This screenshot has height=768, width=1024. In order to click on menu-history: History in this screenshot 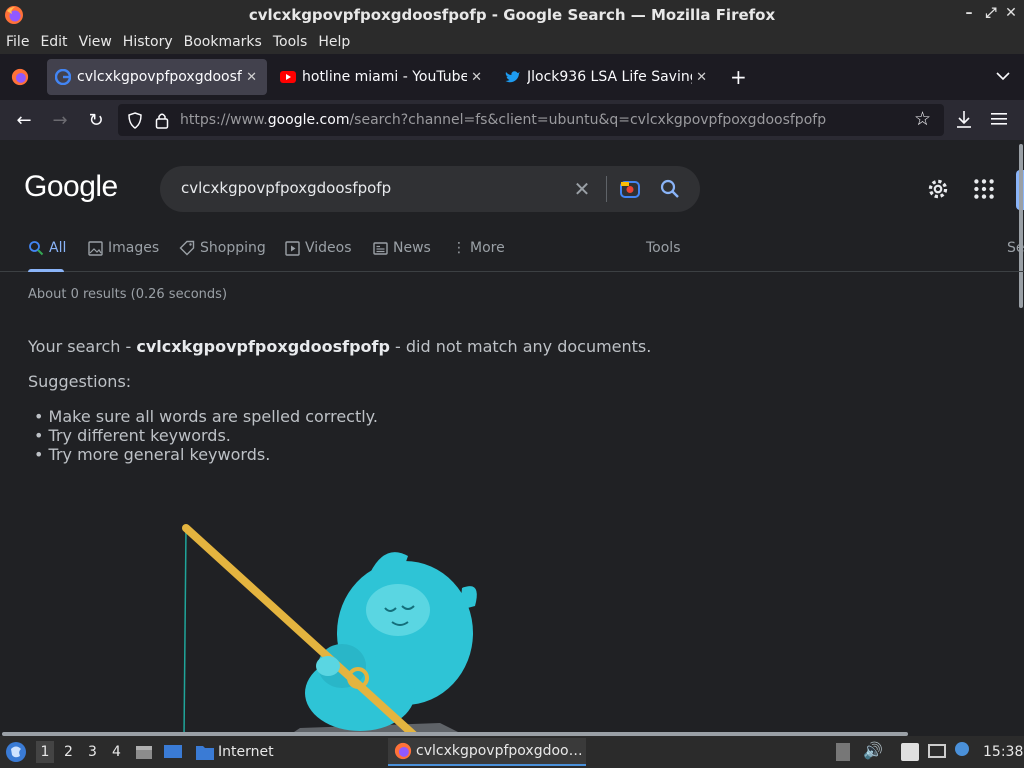, I will do `click(148, 42)`.